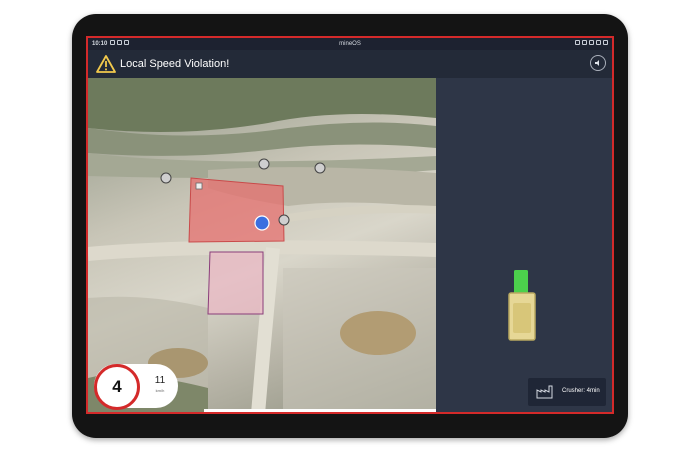 Image resolution: width=700 pixels, height=450 pixels. What do you see at coordinates (521, 282) in the screenshot?
I see `truck-cab-icon` at bounding box center [521, 282].